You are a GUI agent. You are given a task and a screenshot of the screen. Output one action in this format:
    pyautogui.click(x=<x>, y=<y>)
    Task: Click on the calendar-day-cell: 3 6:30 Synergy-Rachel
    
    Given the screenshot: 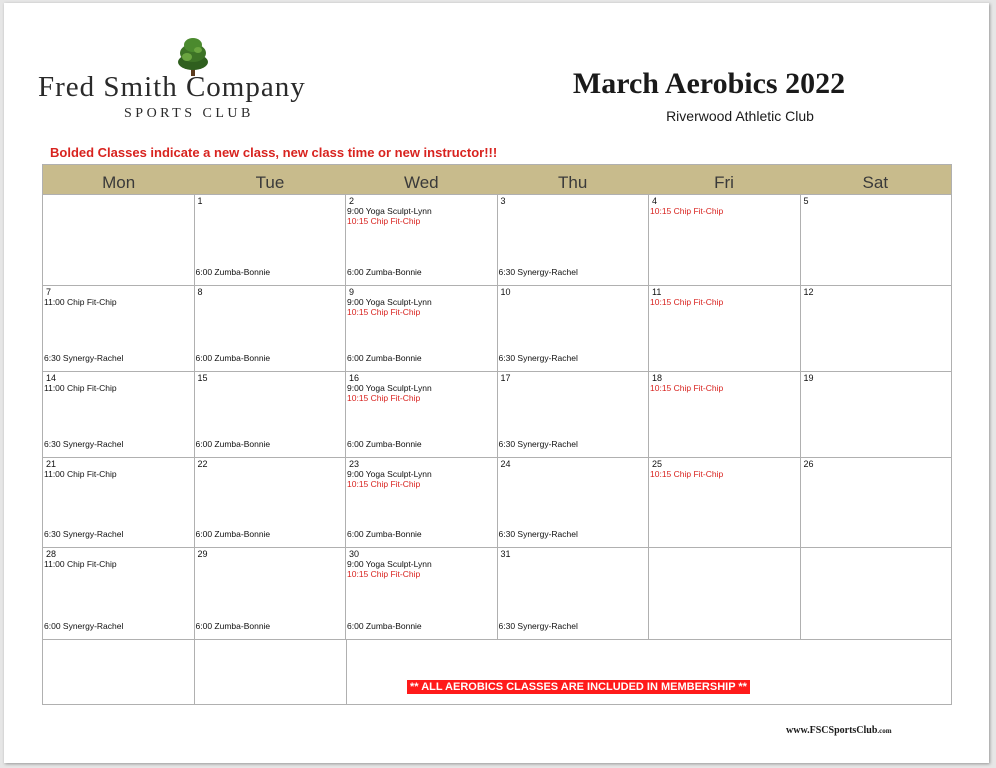 What is the action you would take?
    pyautogui.click(x=572, y=240)
    